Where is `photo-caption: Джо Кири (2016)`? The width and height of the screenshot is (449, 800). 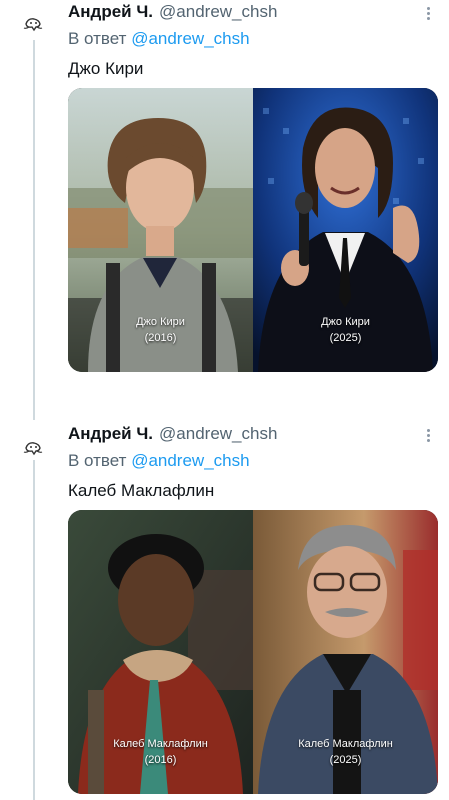
photo-caption: Джо Кири (2016) is located at coordinates (160, 330).